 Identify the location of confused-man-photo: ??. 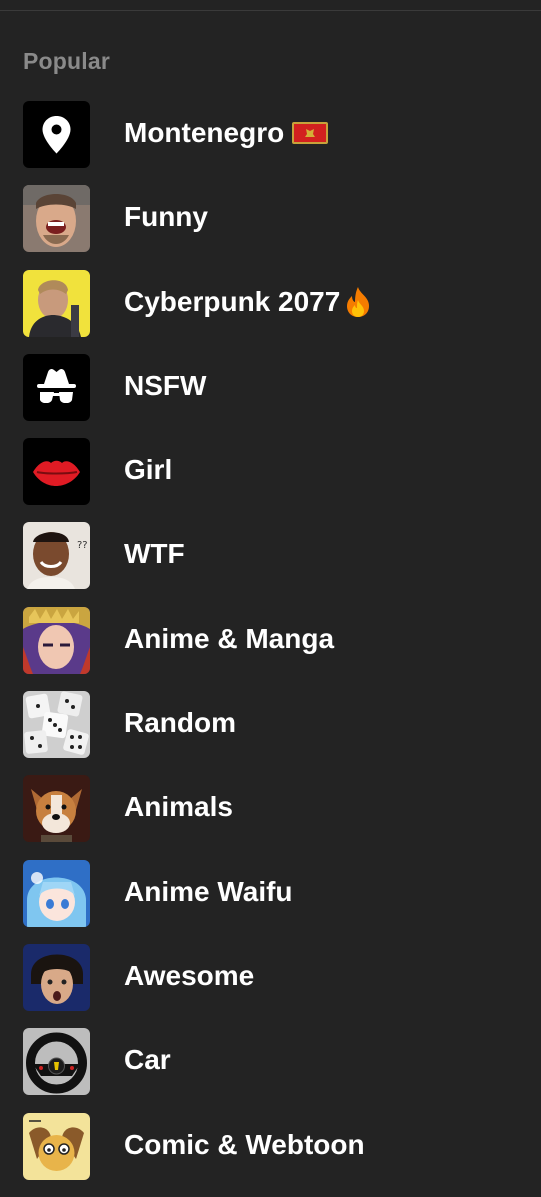
(56, 556).